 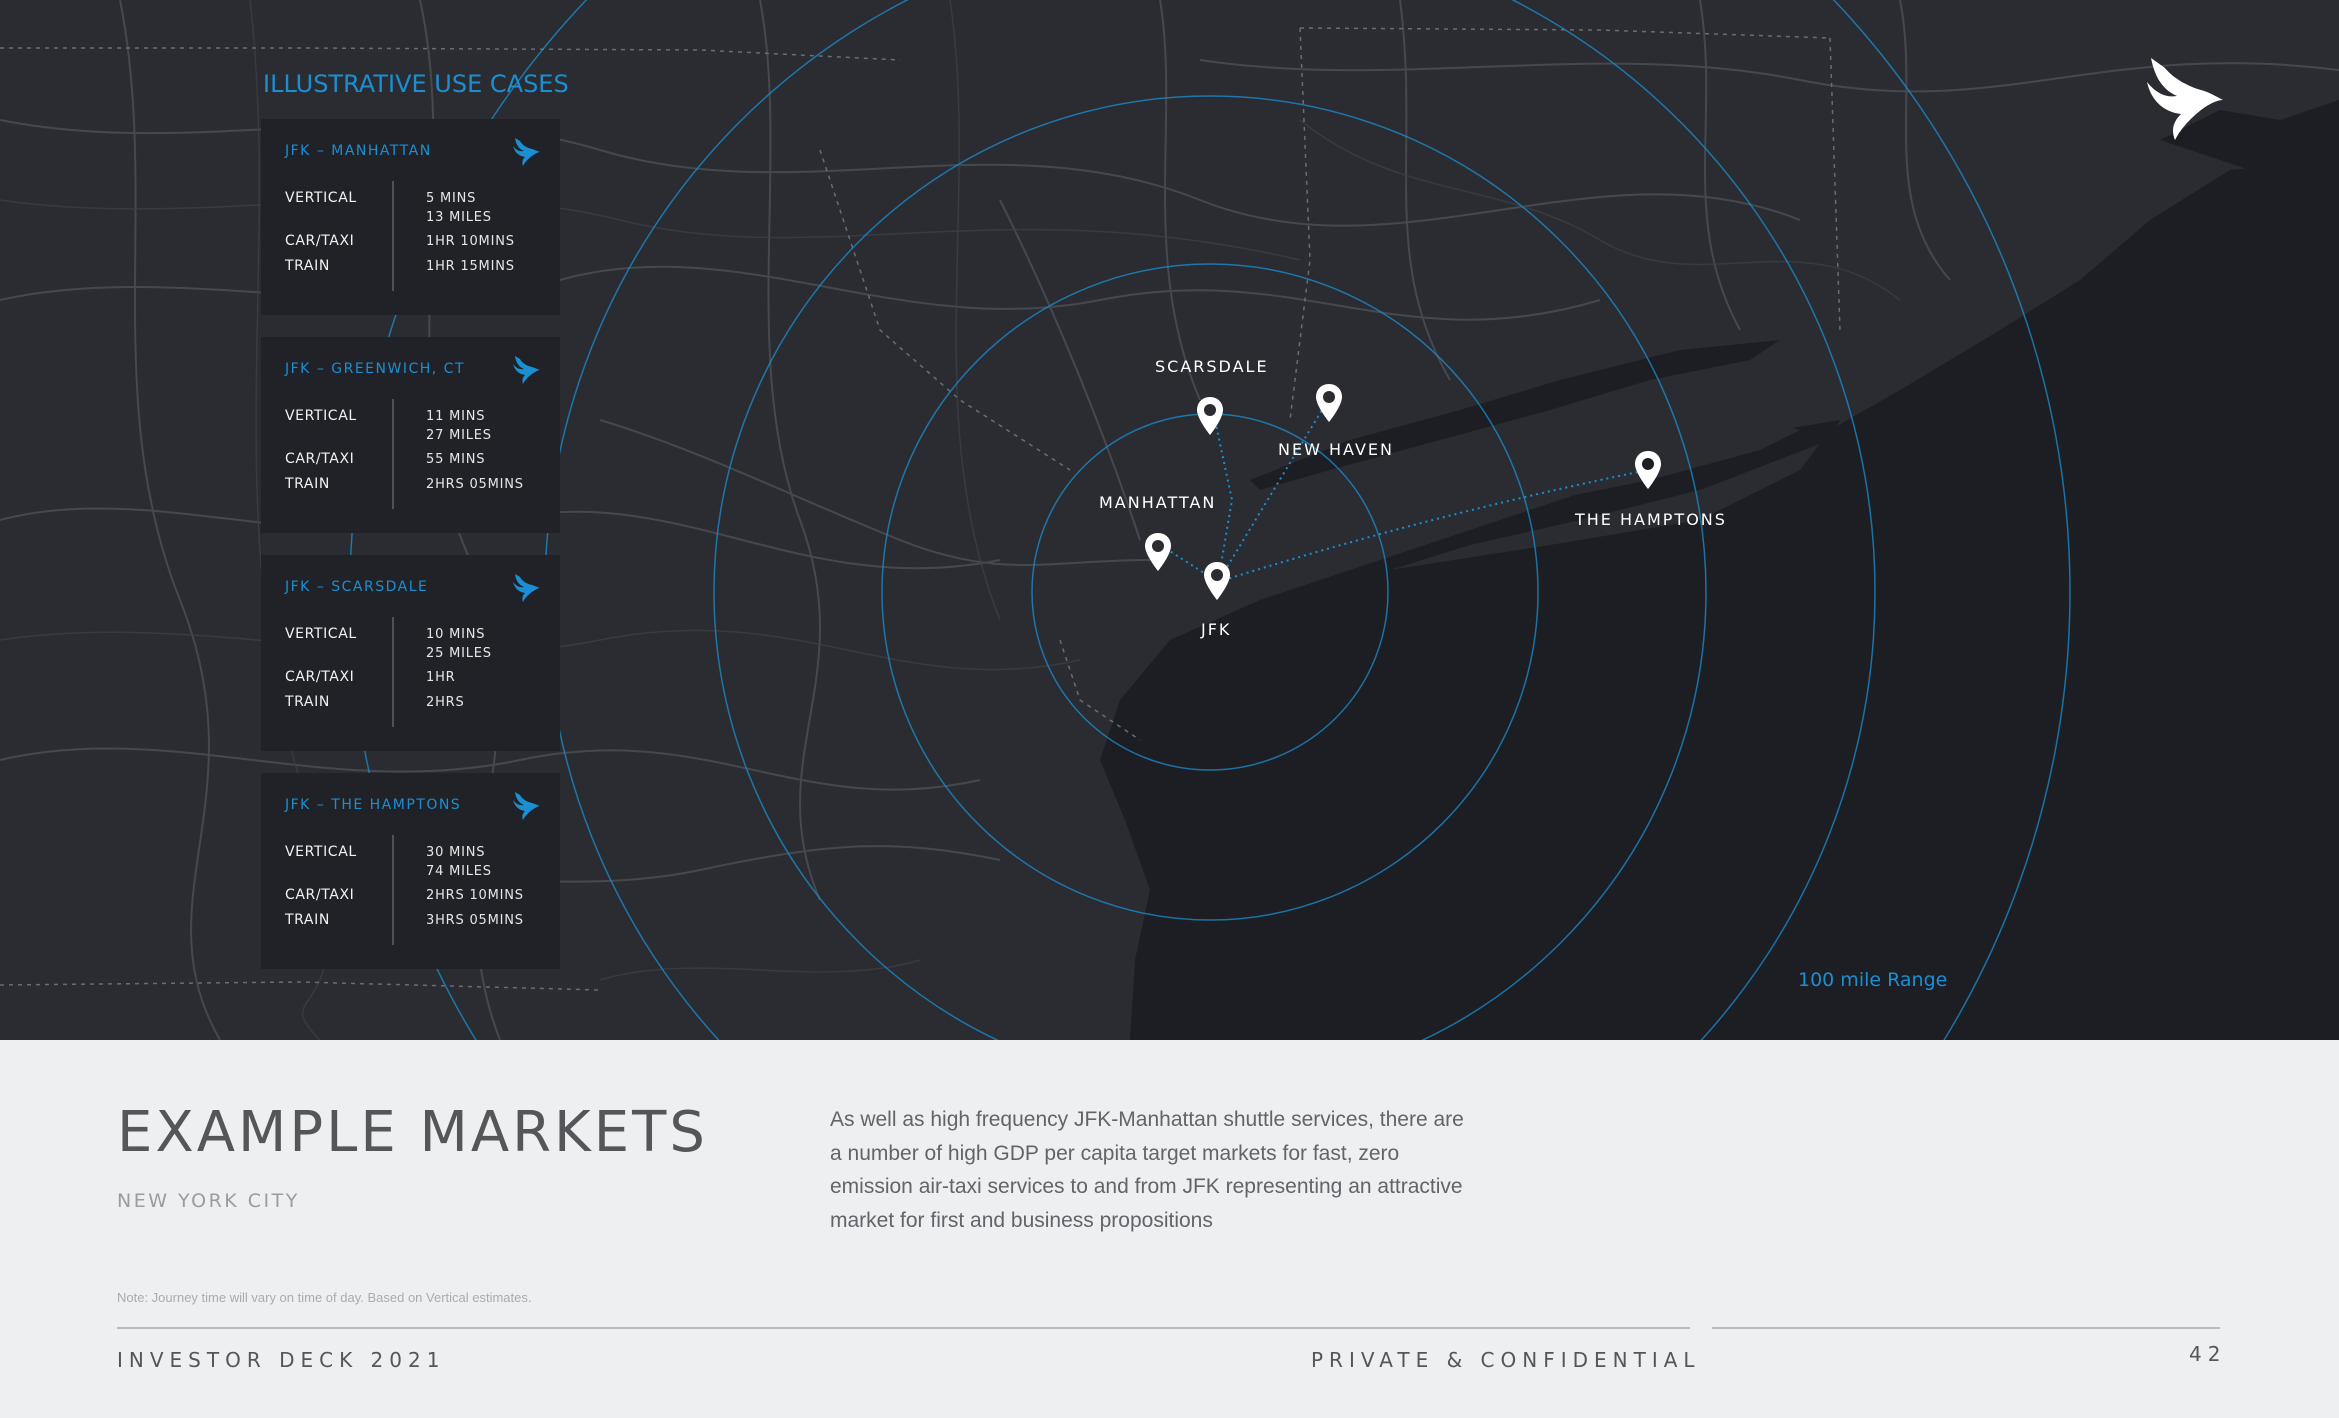 What do you see at coordinates (1873, 980) in the screenshot?
I see `range-label: 100 mile Range` at bounding box center [1873, 980].